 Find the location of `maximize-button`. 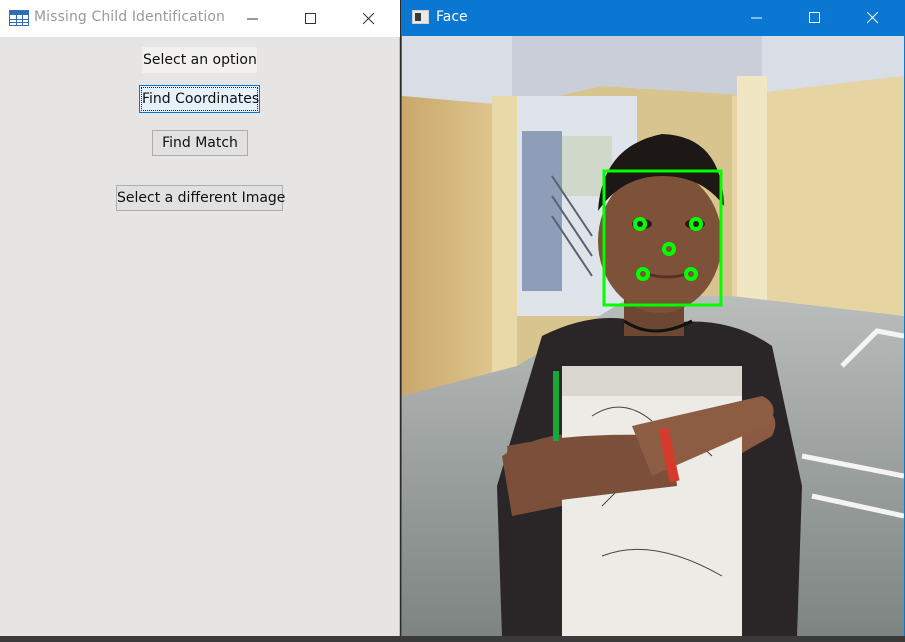

maximize-button is located at coordinates (311, 18).